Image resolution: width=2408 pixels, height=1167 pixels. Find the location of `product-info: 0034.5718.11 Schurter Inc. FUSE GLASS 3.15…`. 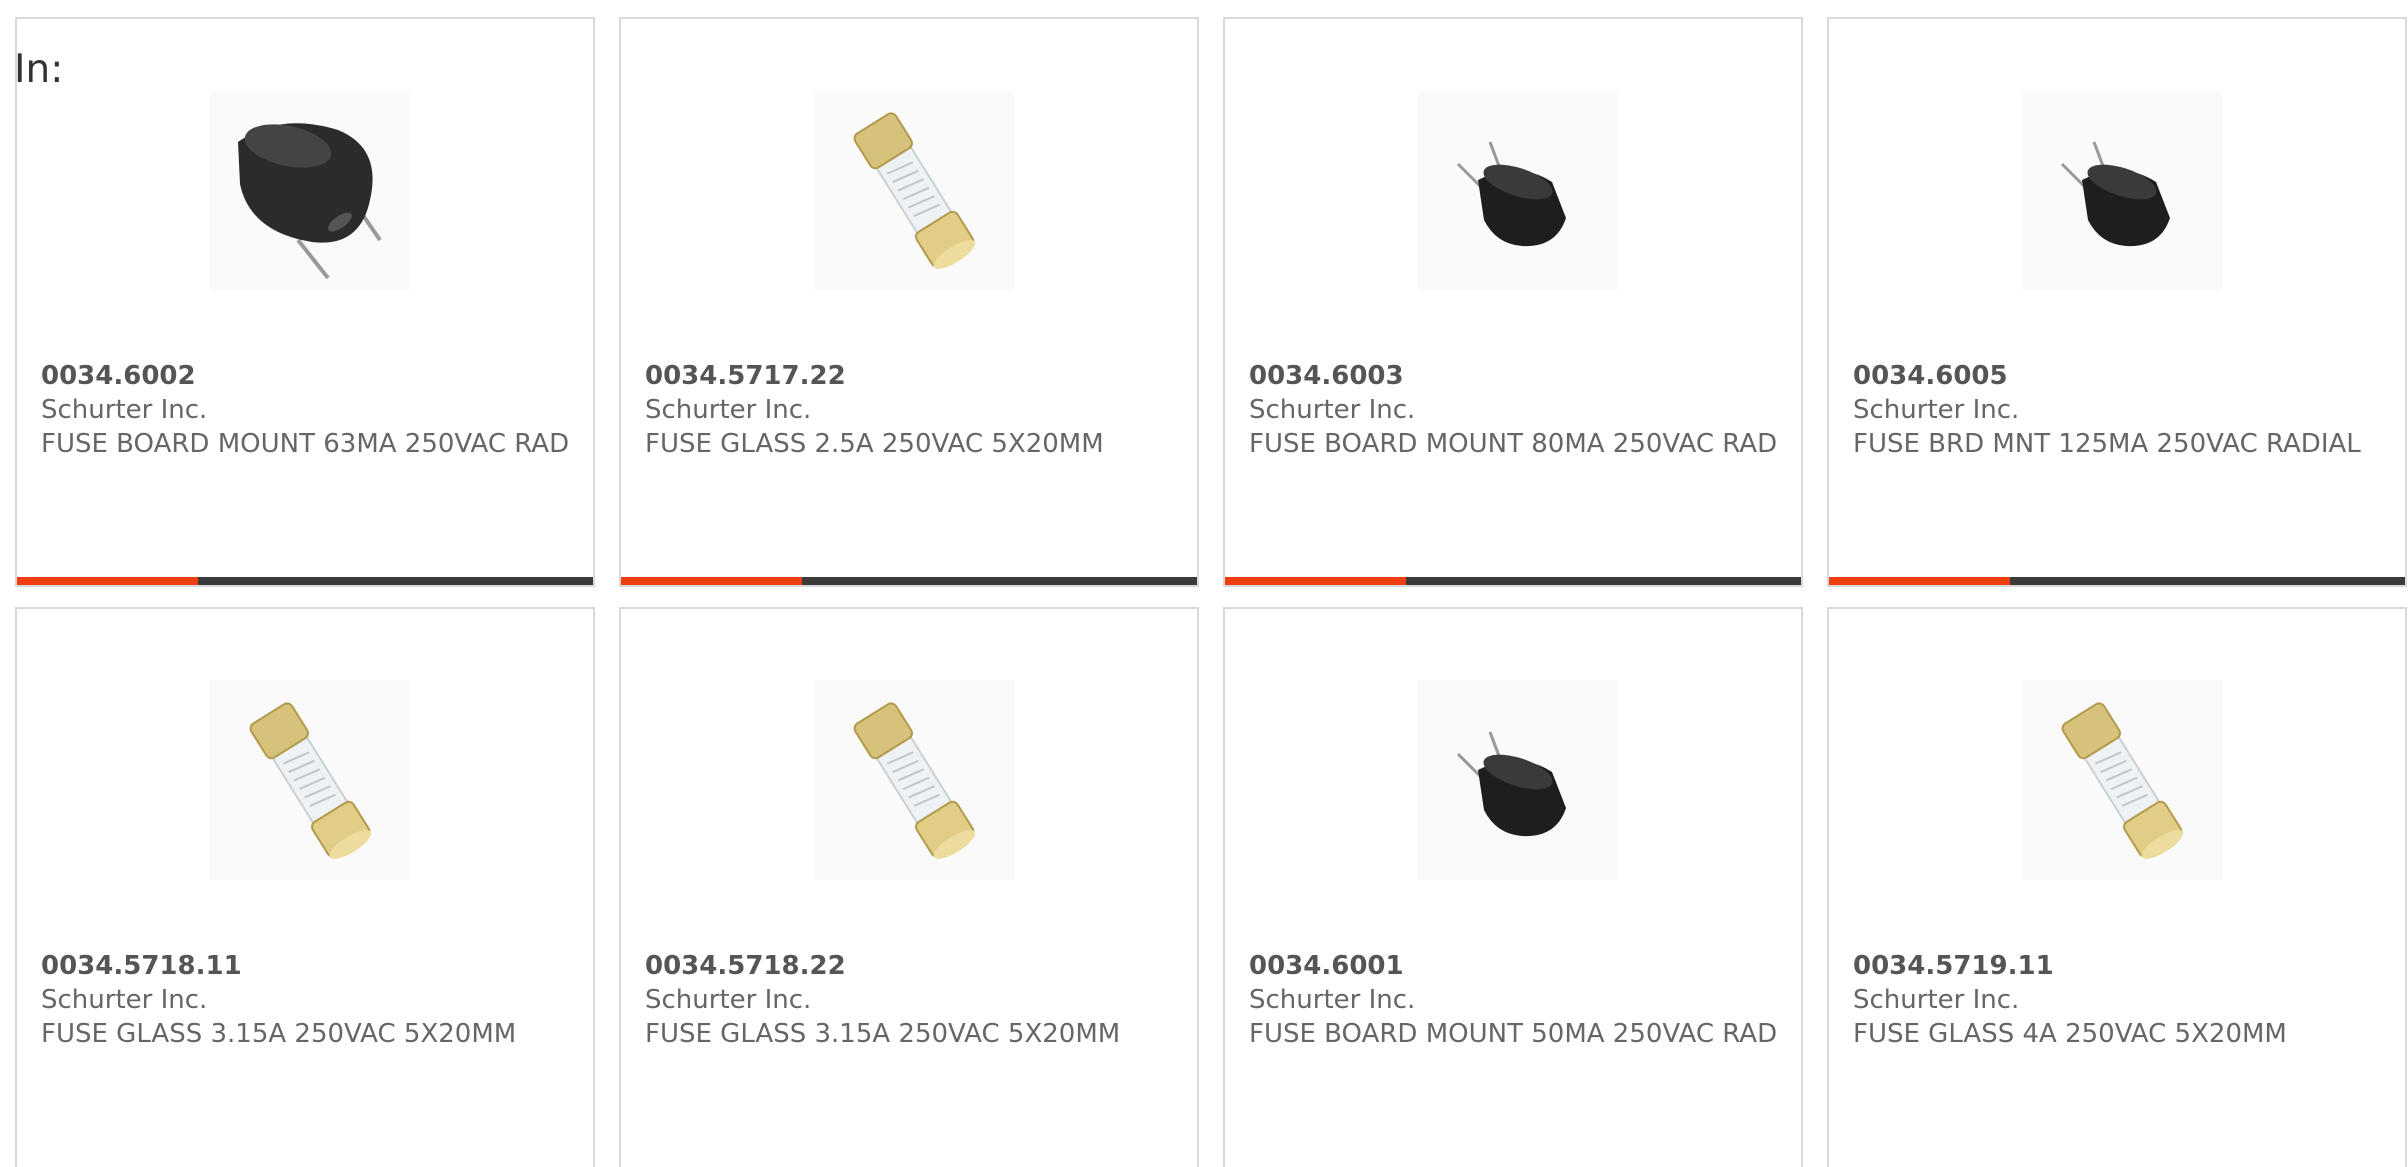

product-info: 0034.5718.11 Schurter Inc. FUSE GLASS 3.15… is located at coordinates (307, 1000).